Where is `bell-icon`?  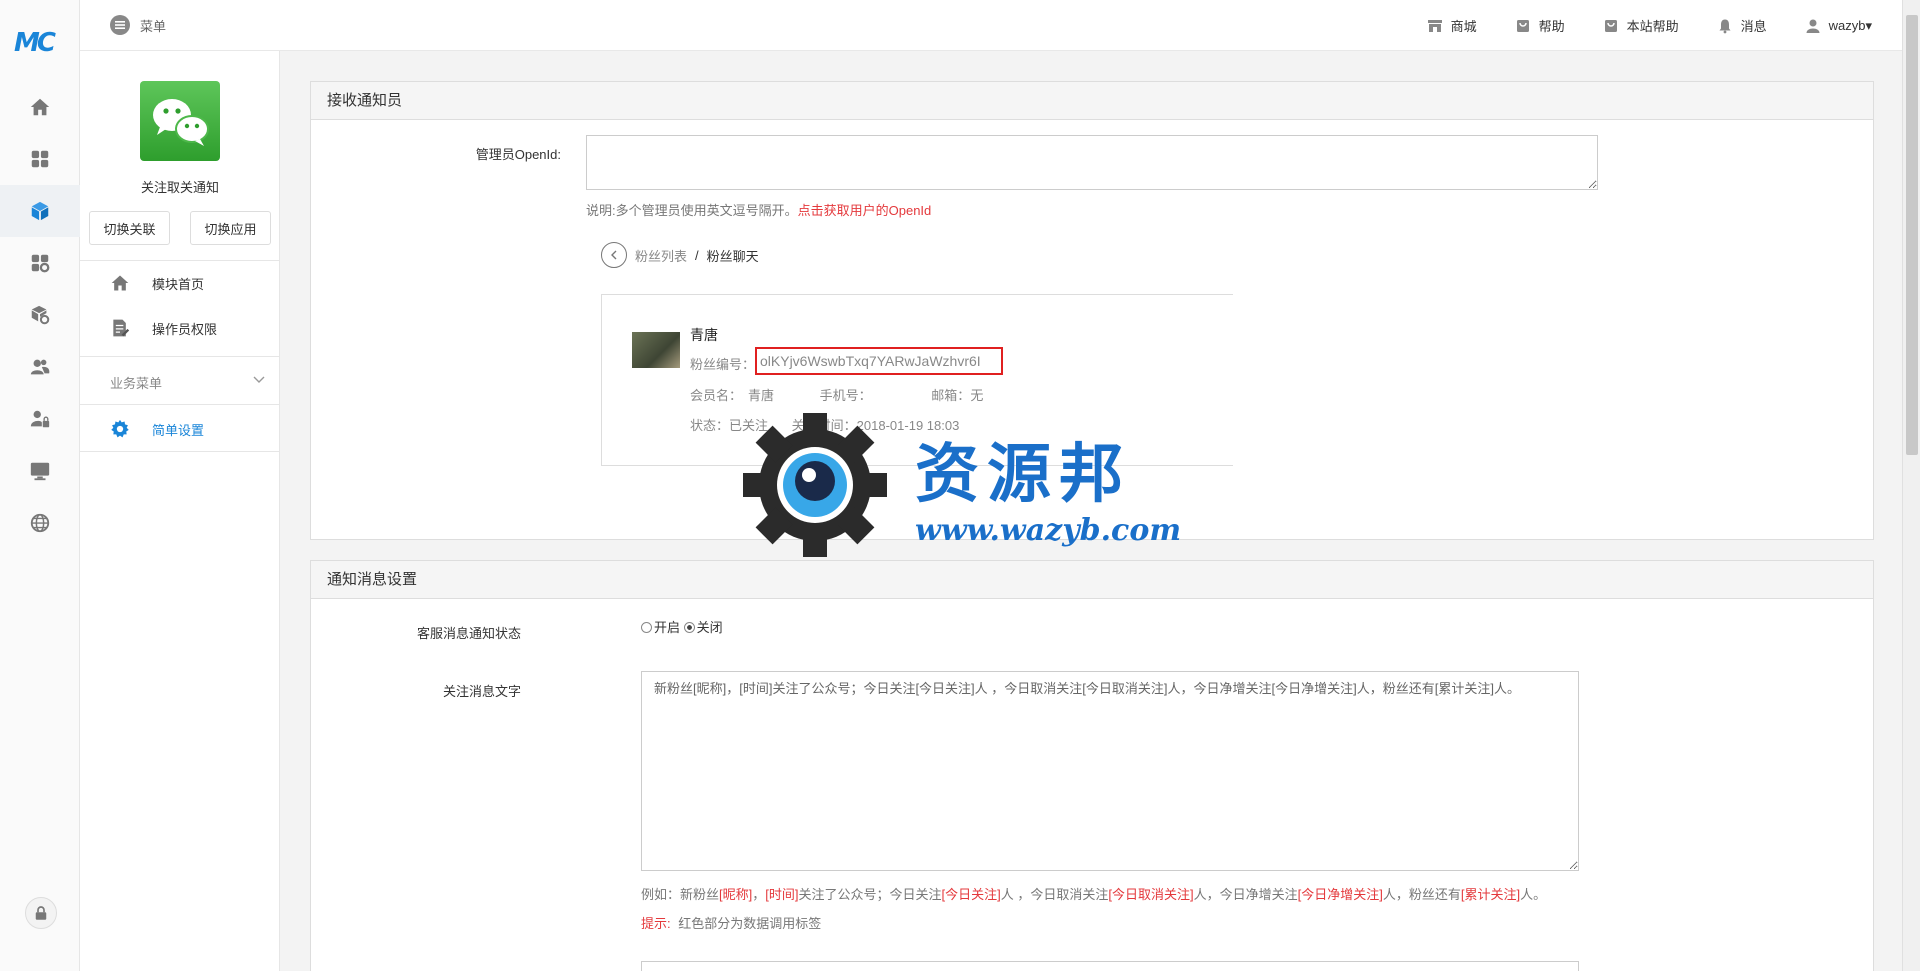
bell-icon is located at coordinates (1725, 26).